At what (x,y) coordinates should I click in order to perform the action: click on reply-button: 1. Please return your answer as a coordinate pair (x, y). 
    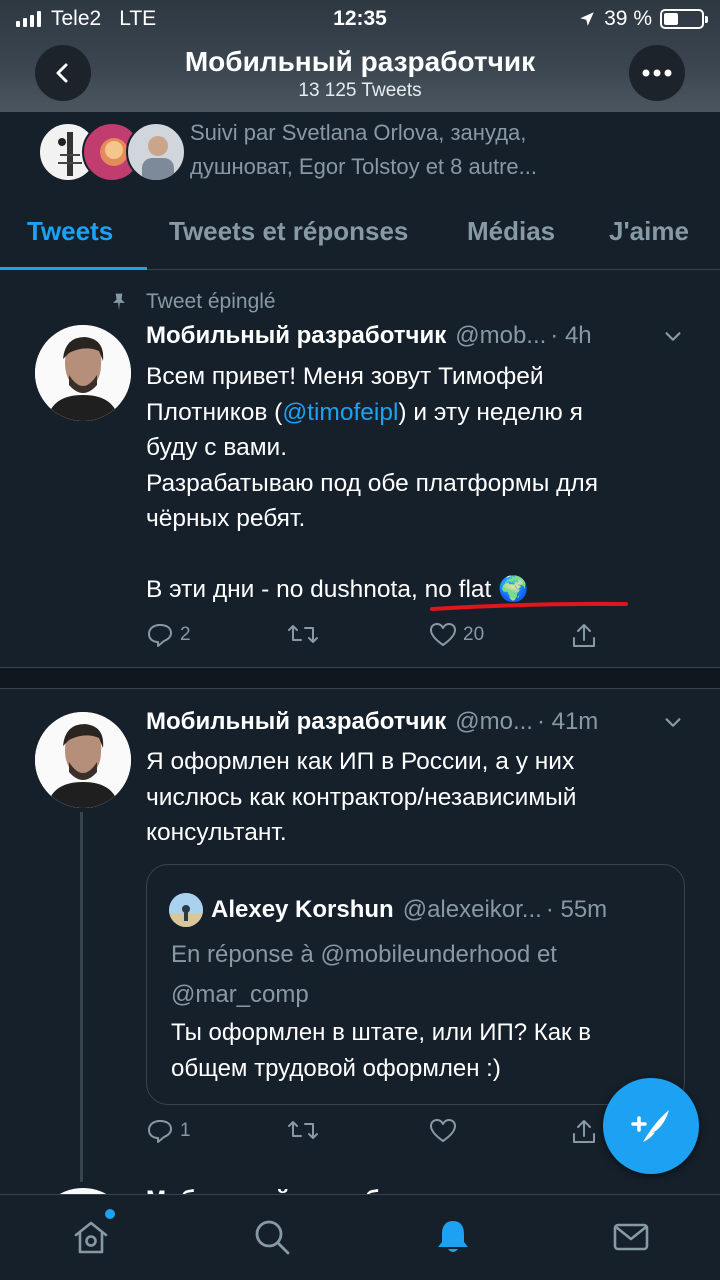
    Looking at the image, I should click on (168, 1131).